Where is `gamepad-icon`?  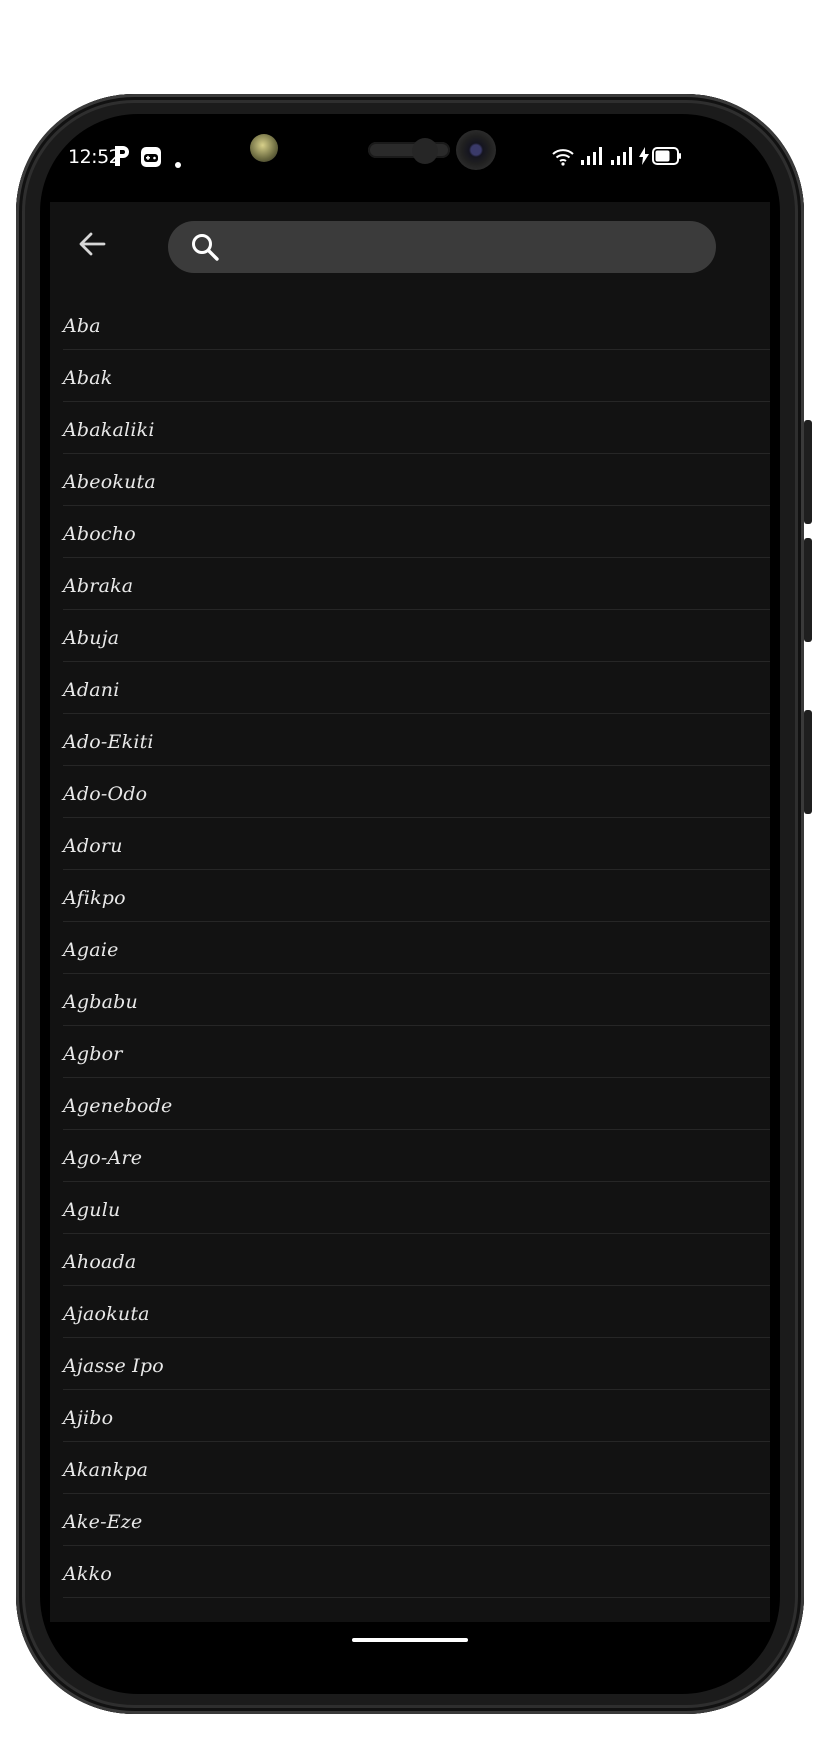 gamepad-icon is located at coordinates (151, 159).